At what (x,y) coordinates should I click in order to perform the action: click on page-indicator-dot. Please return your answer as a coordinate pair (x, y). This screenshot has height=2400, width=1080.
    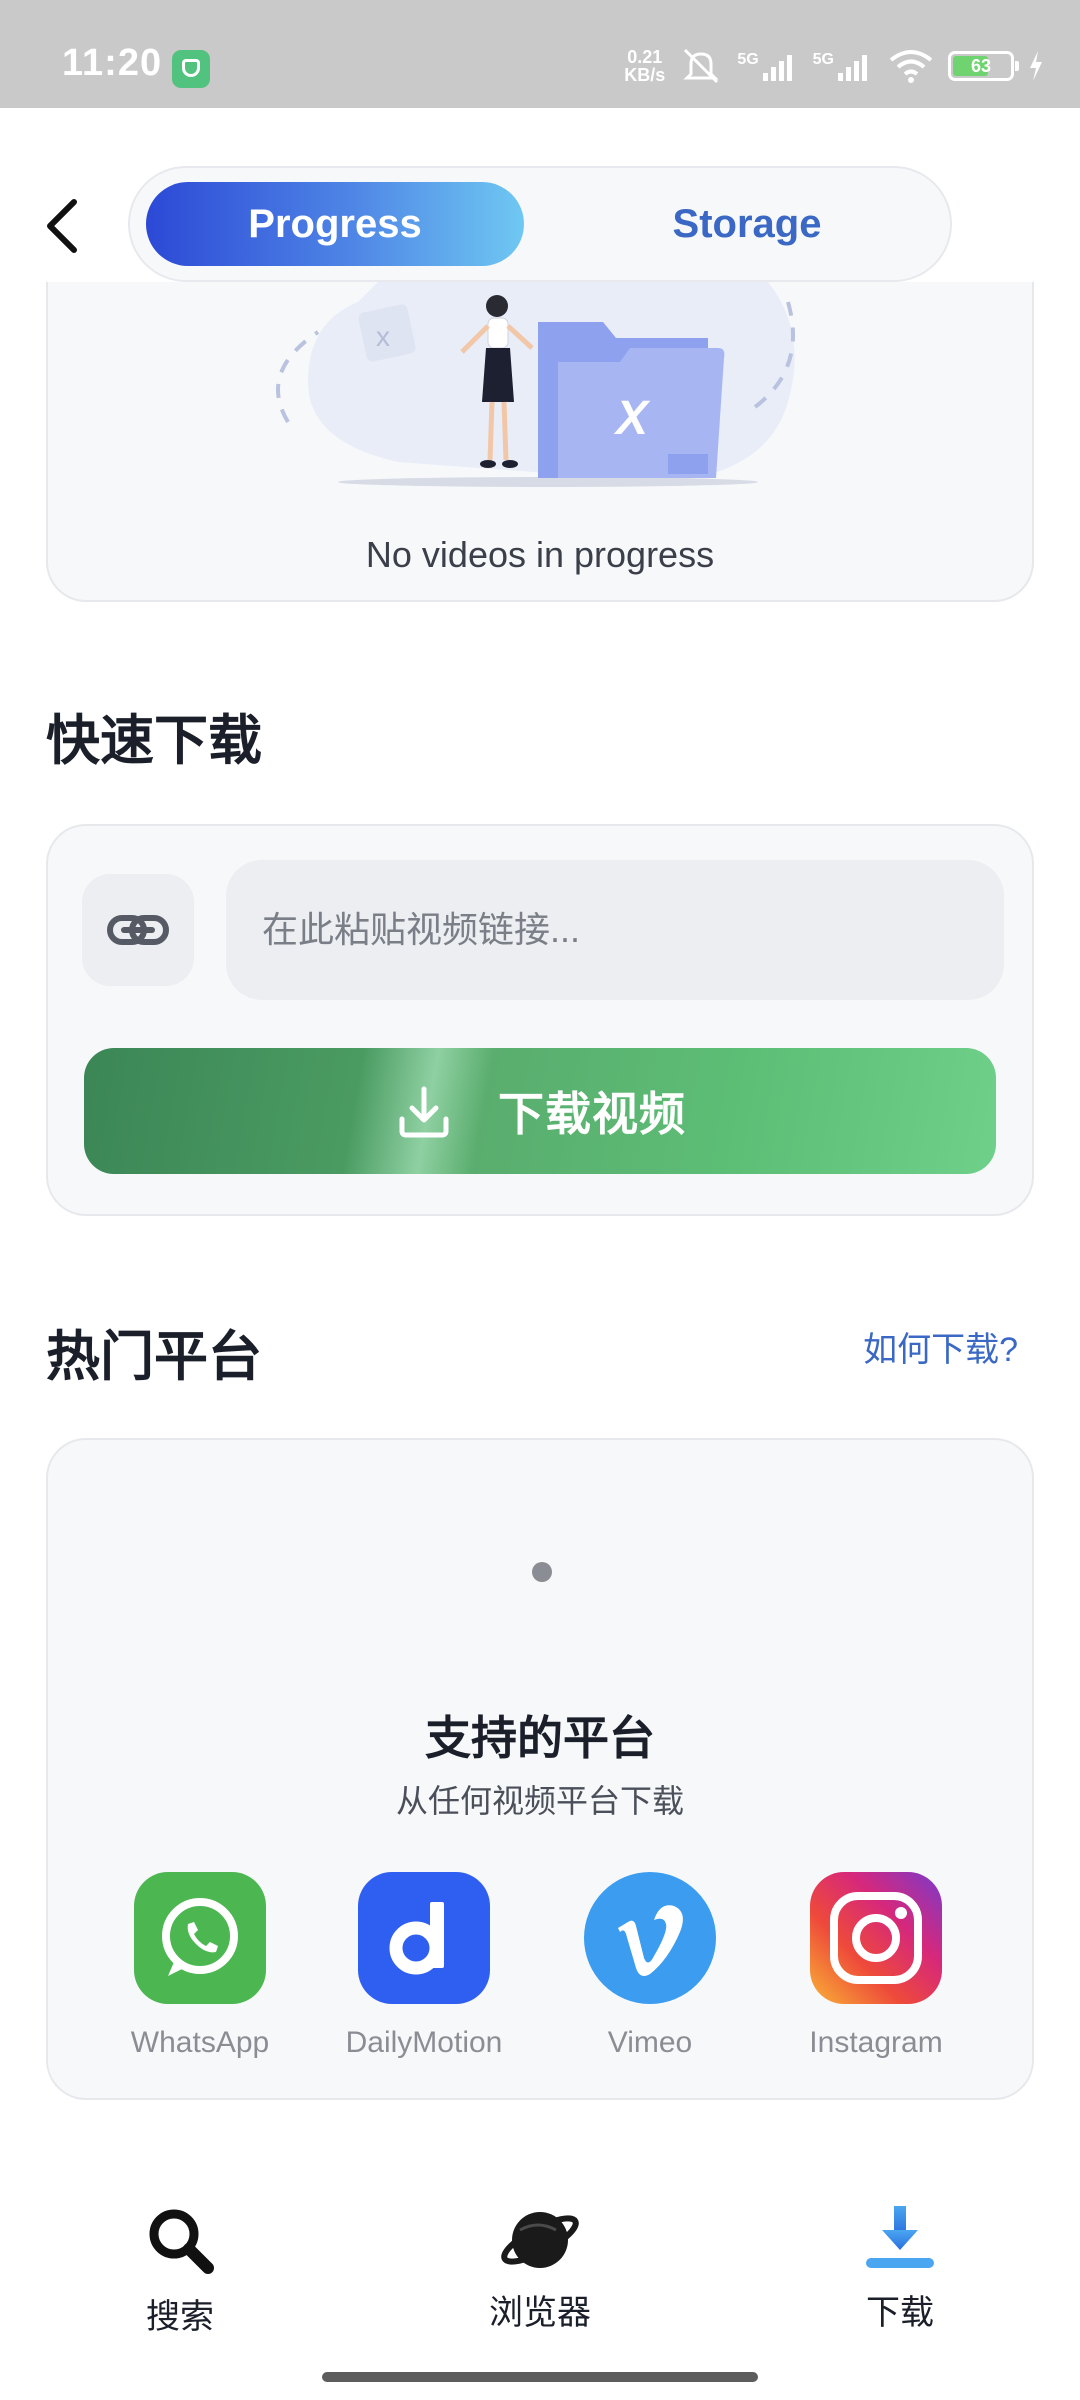
    Looking at the image, I should click on (542, 1572).